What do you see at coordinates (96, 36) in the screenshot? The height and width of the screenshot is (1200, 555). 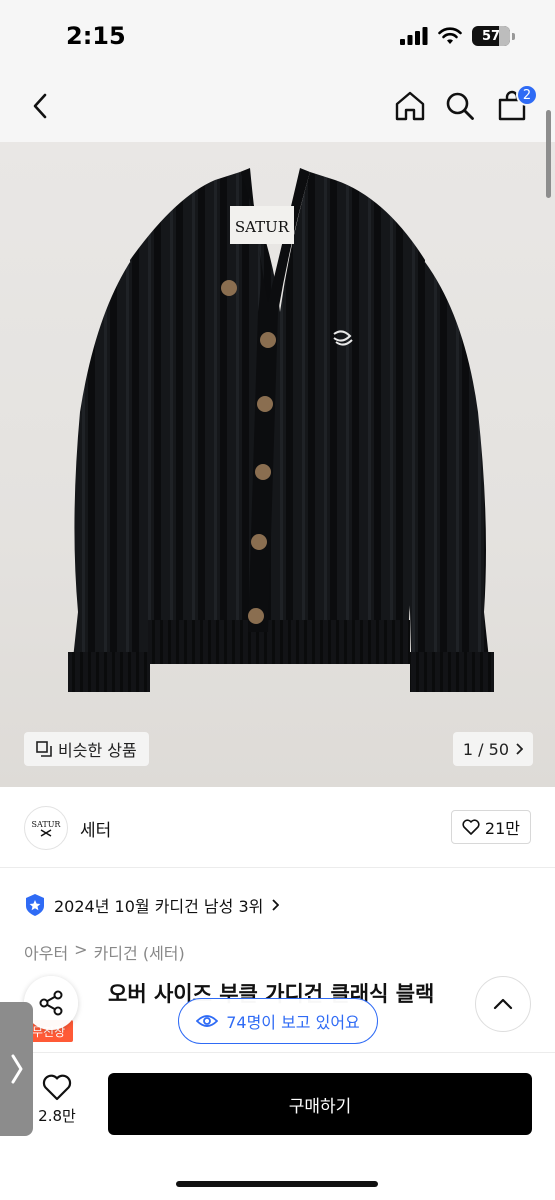 I see `status-time: 2:15` at bounding box center [96, 36].